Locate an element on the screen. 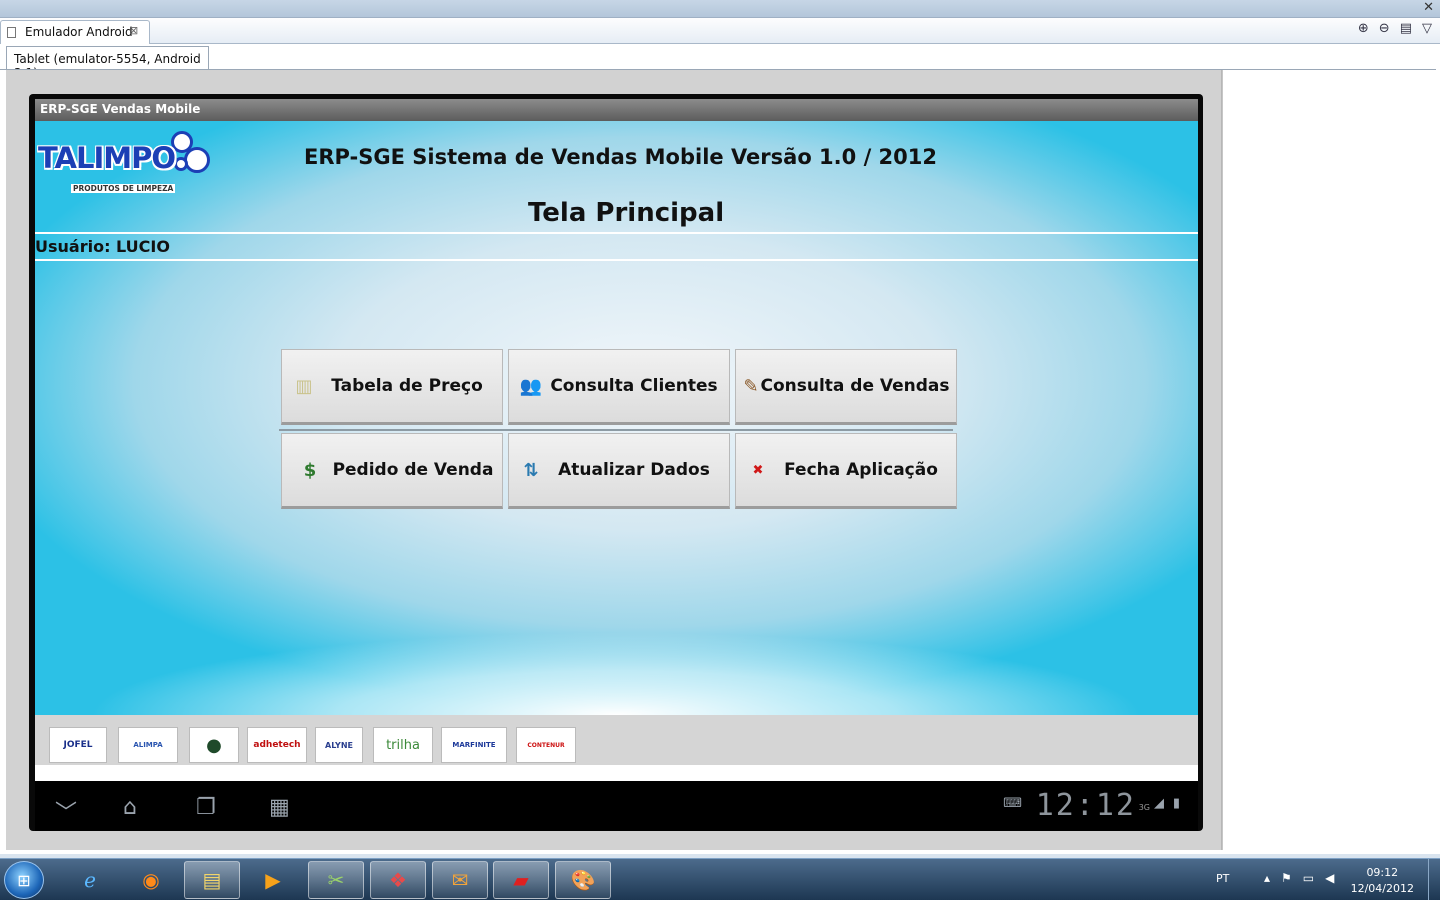  tray-time: 09:12 is located at coordinates (1382, 872).